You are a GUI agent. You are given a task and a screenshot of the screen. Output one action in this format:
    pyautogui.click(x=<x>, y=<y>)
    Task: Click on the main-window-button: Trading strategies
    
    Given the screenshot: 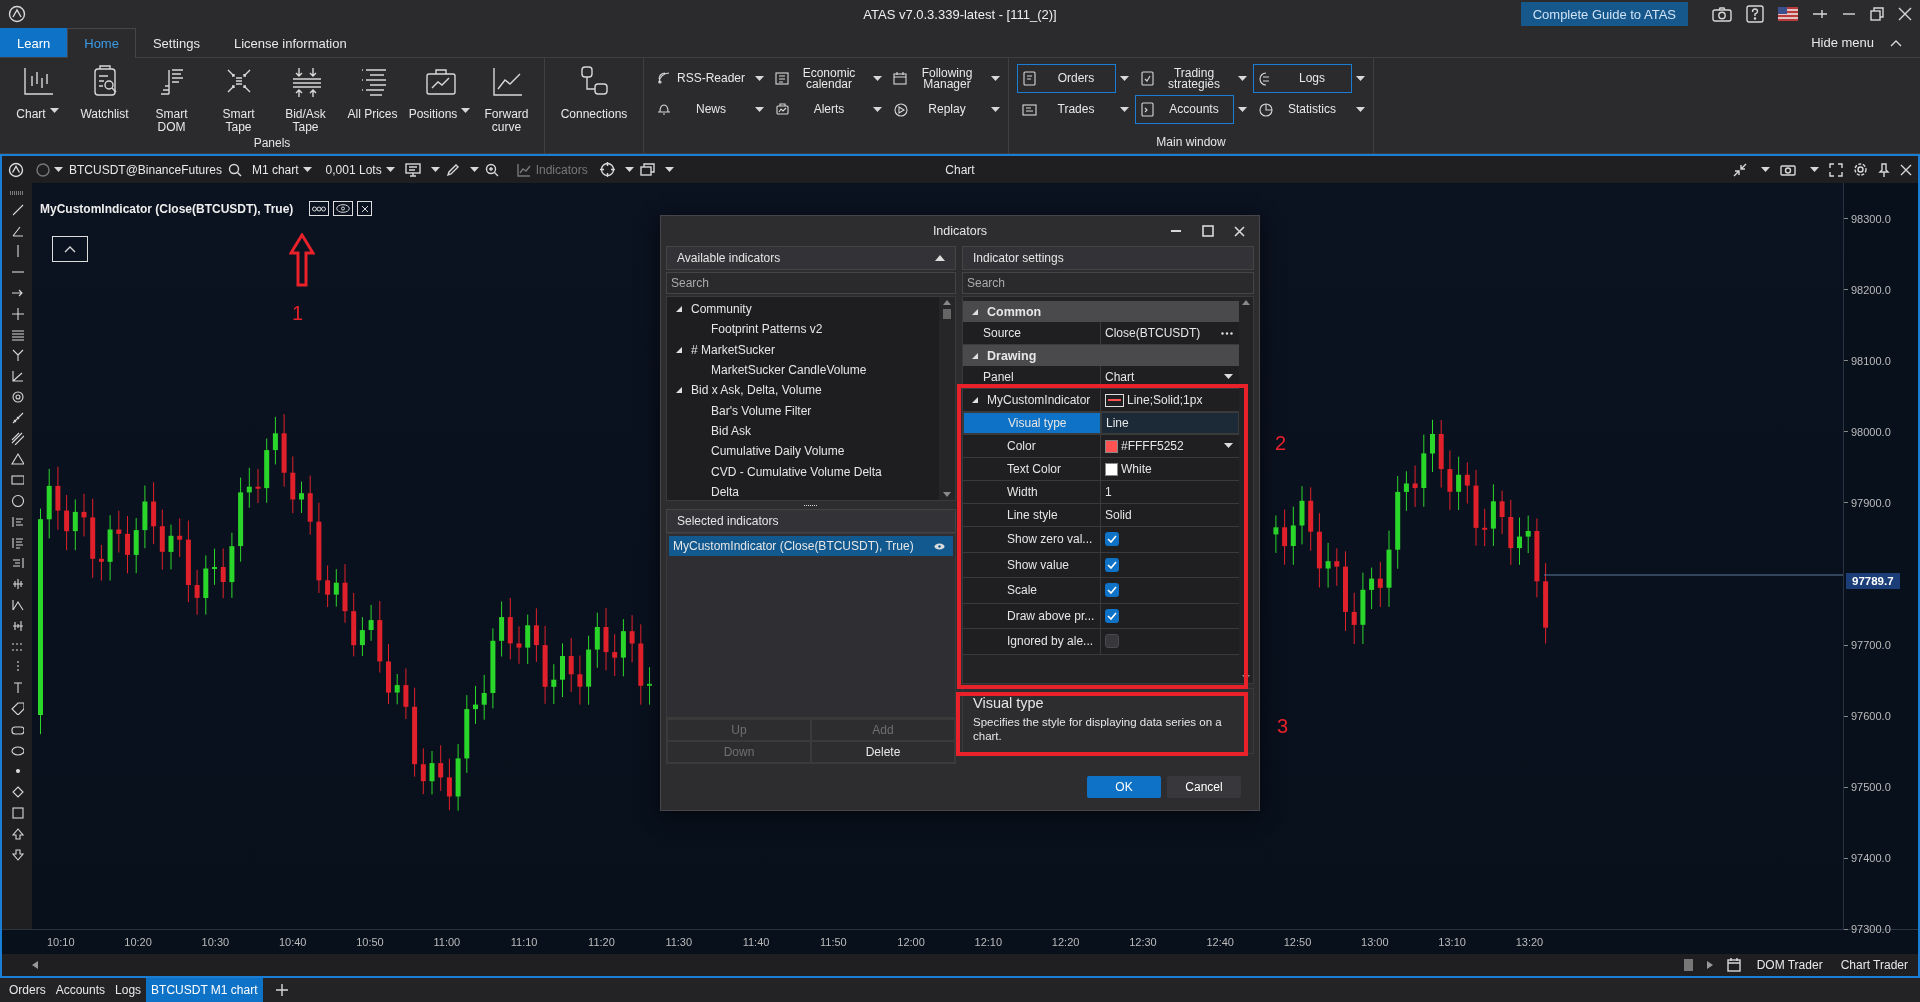 What is the action you would take?
    pyautogui.click(x=1184, y=78)
    